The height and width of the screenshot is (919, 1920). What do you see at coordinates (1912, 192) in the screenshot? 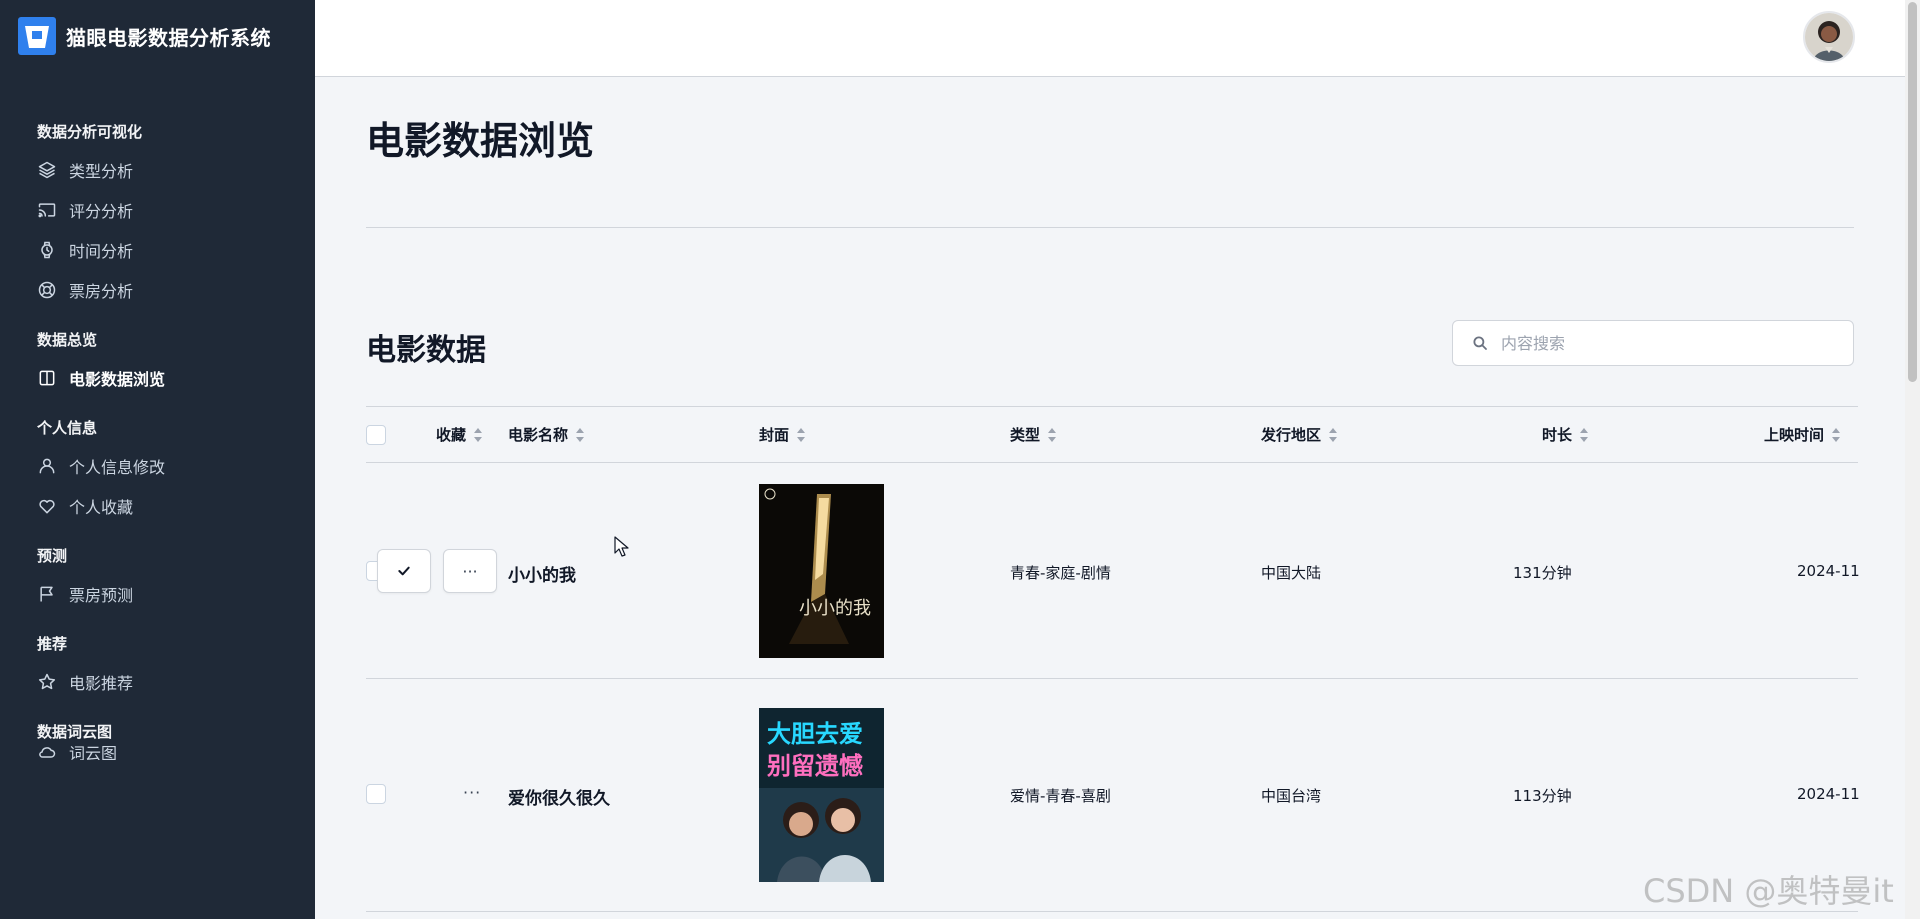
I see `scrollbar-thumb` at bounding box center [1912, 192].